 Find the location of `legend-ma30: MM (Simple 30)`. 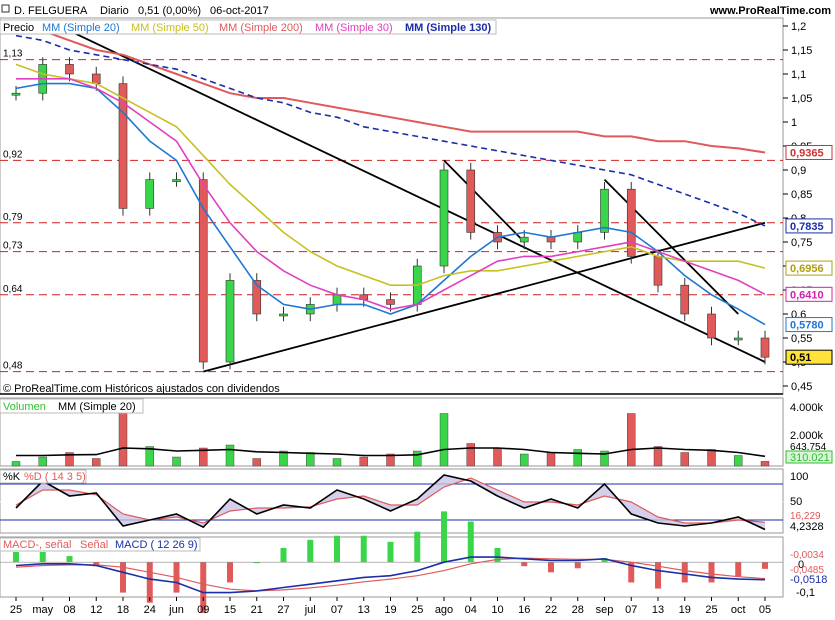

legend-ma30: MM (Simple 30) is located at coordinates (354, 28).